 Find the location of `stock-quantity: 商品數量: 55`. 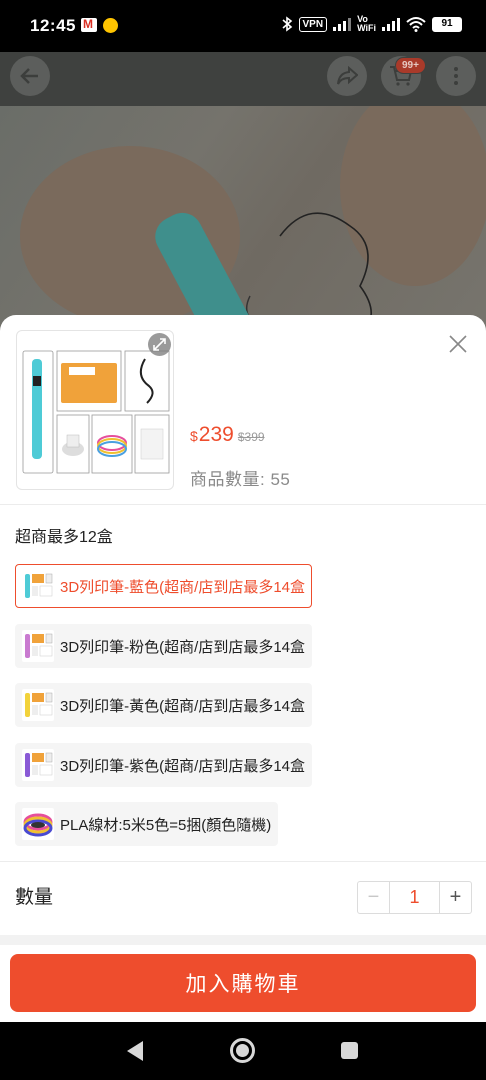

stock-quantity: 商品數量: 55 is located at coordinates (240, 479).